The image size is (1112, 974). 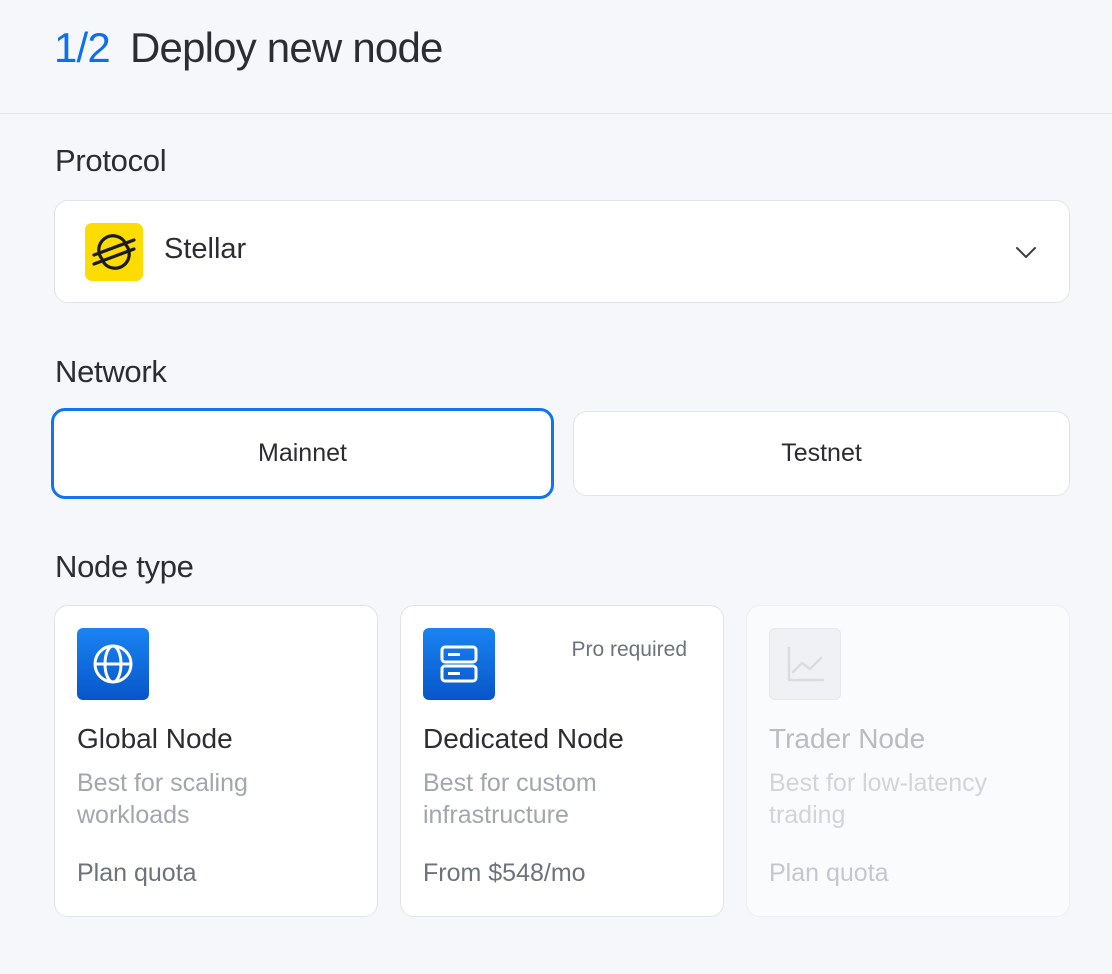 I want to click on node-card-price: From $548/mo, so click(x=504, y=873).